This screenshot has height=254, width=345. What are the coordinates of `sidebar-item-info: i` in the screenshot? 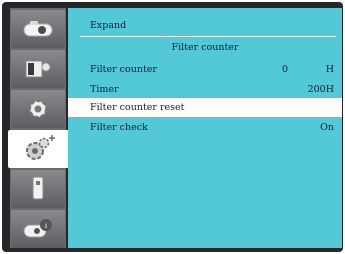 It's located at (38, 229).